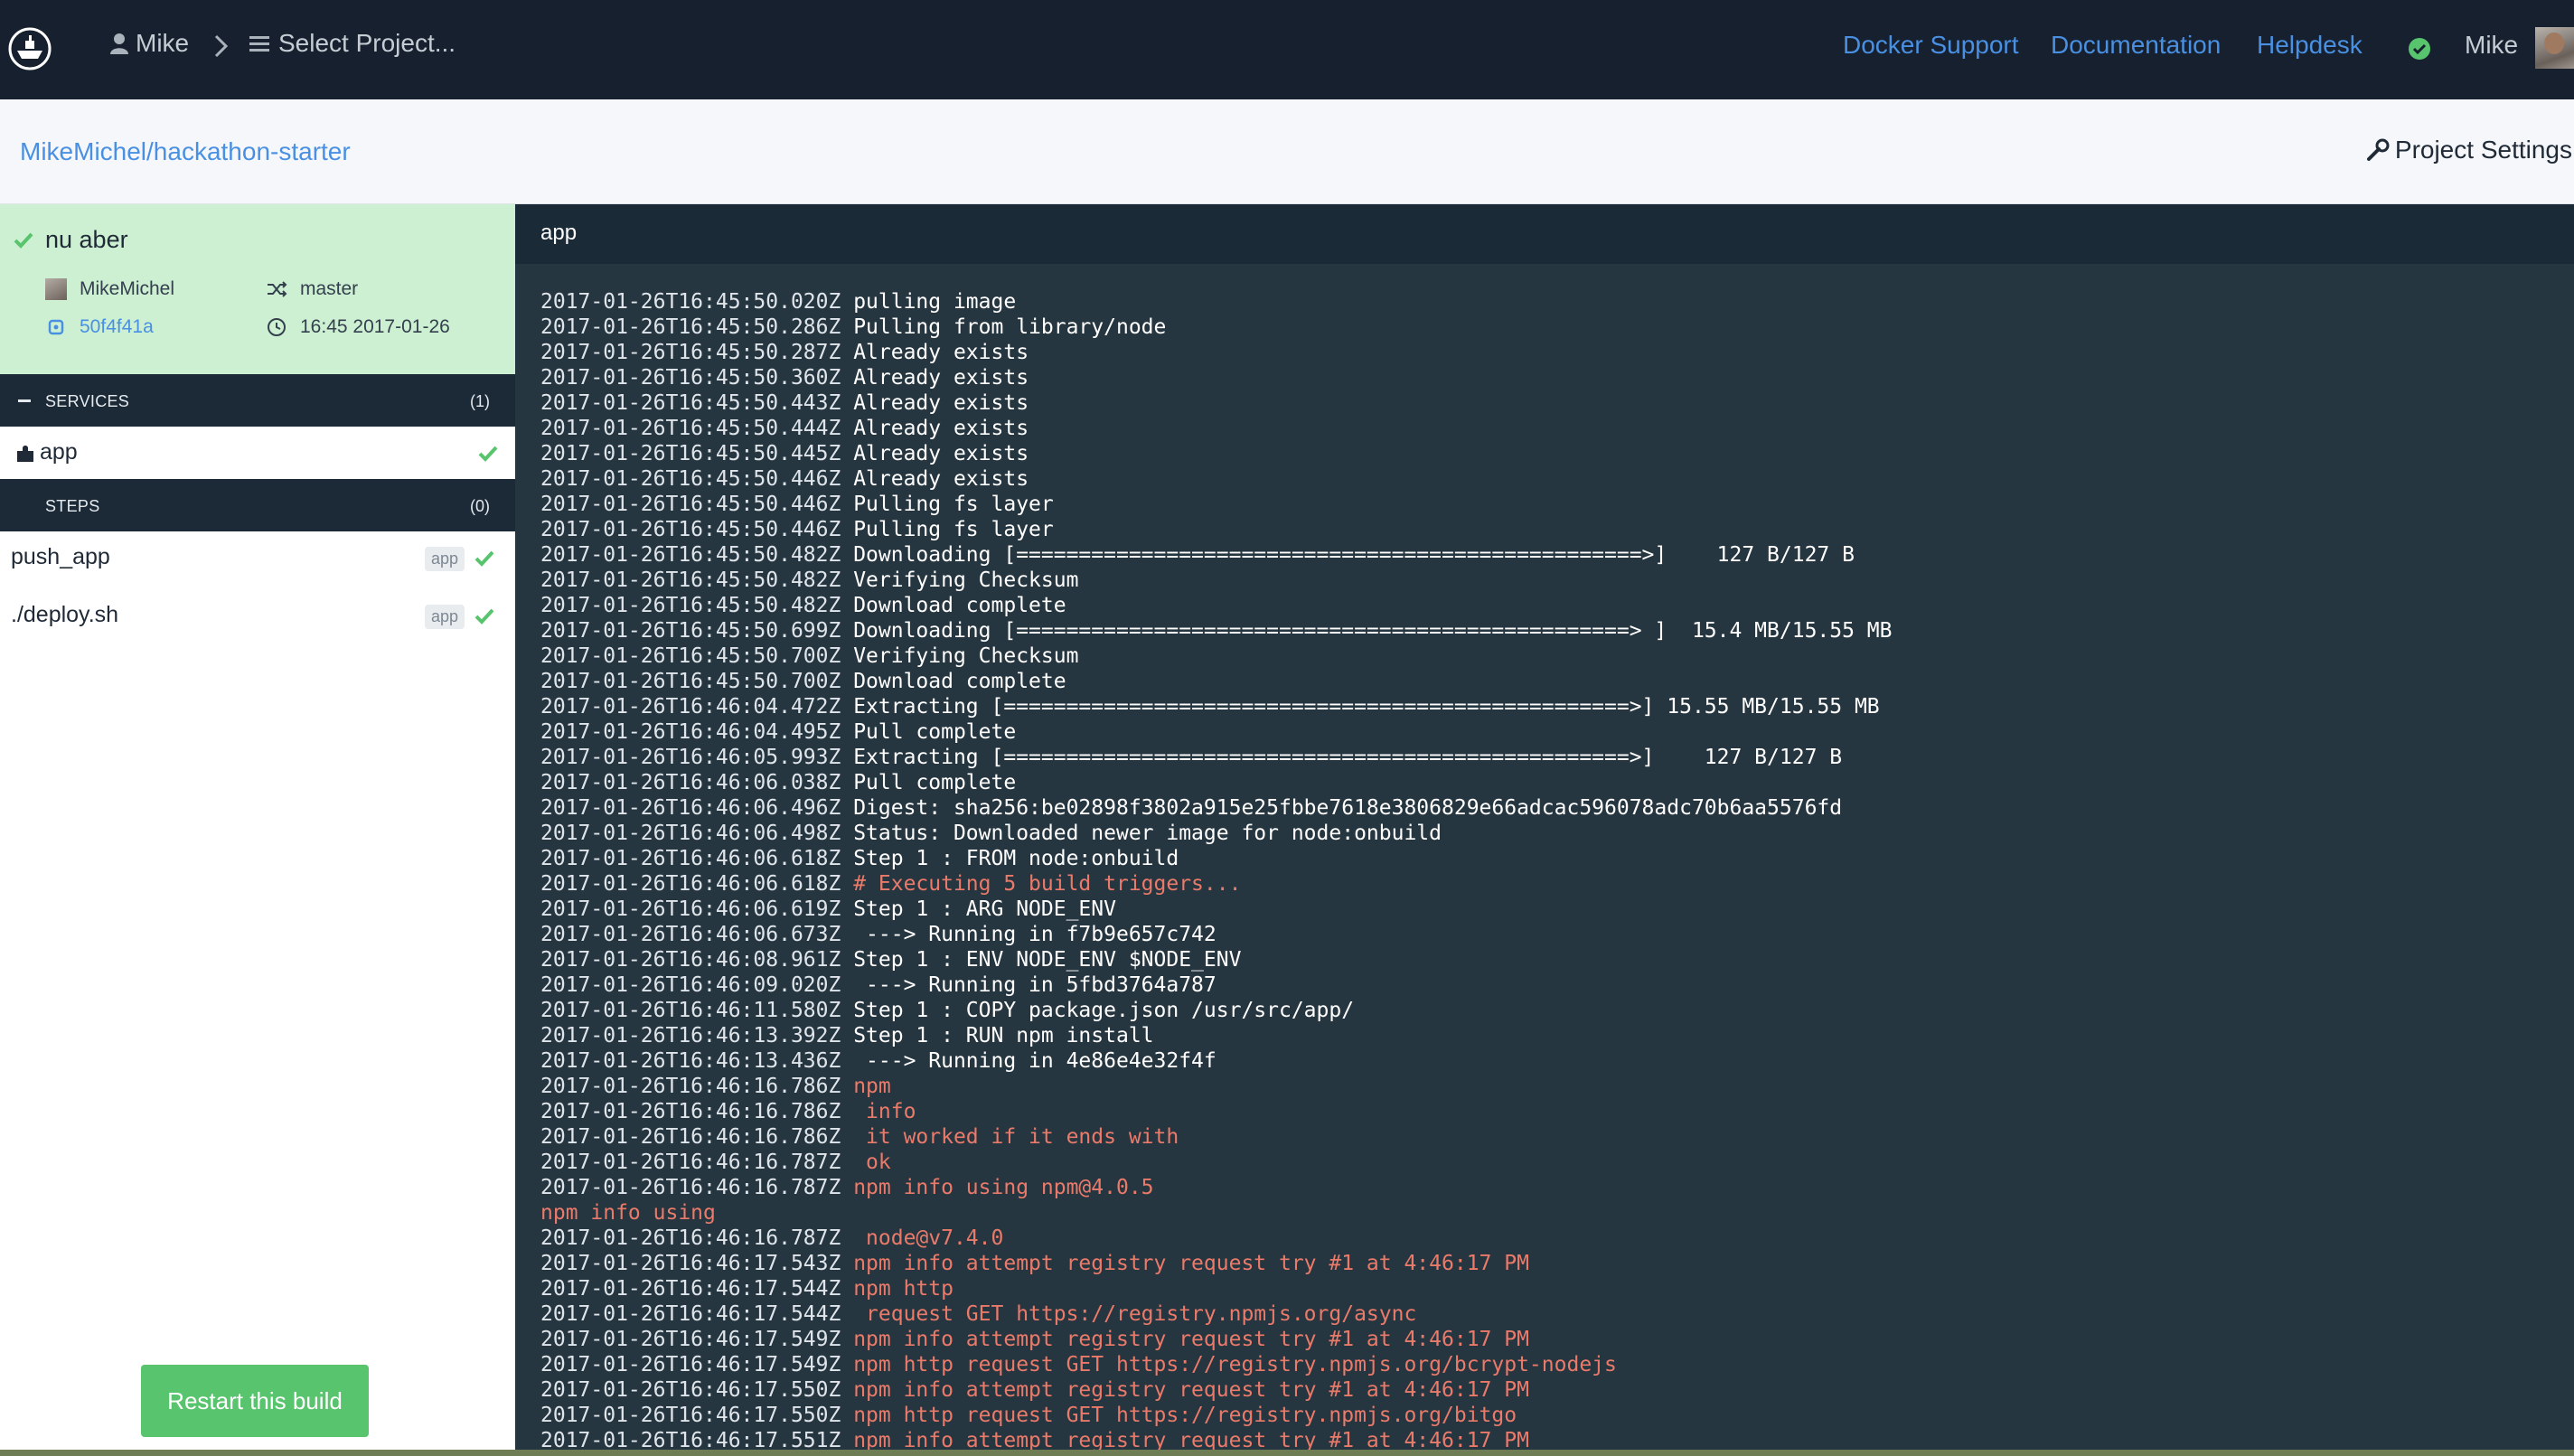 The image size is (2574, 1456). What do you see at coordinates (697, 1035) in the screenshot?
I see `log-timestamp: 2017-01-26T16:46:13.392Z` at bounding box center [697, 1035].